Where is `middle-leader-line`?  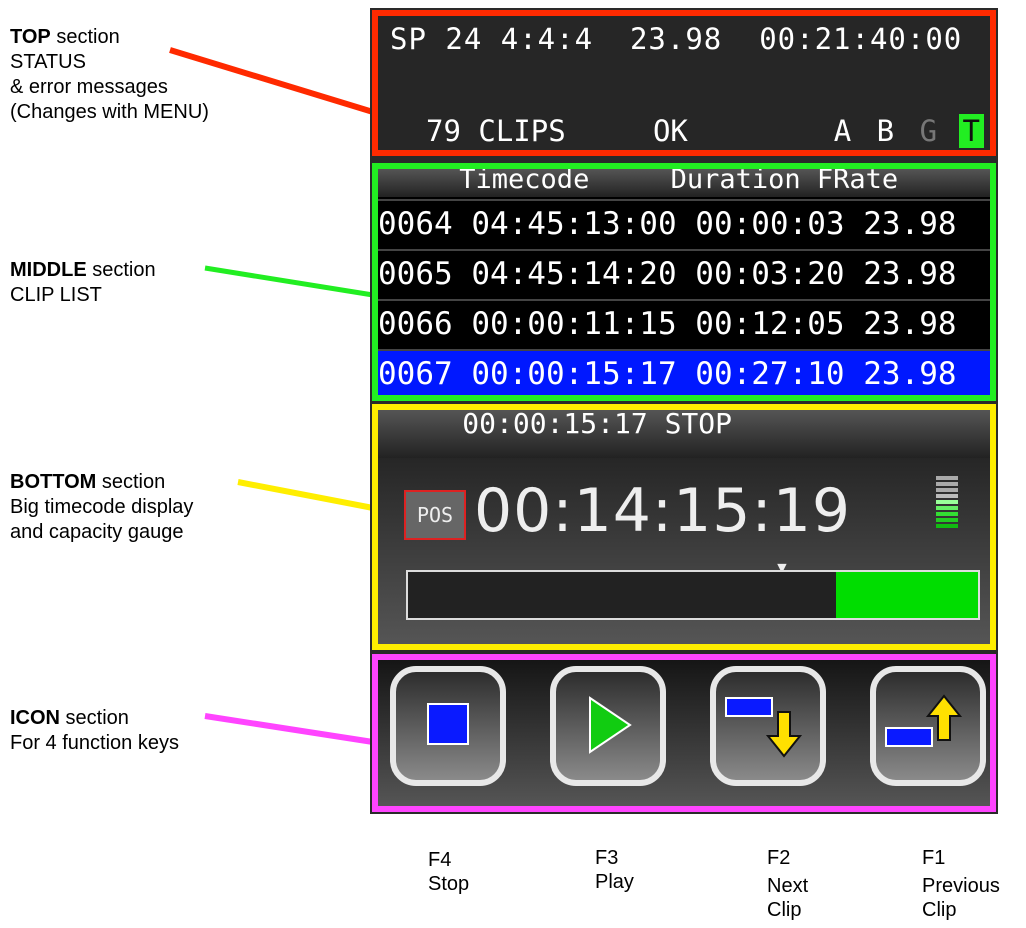
middle-leader-line is located at coordinates (289, 281).